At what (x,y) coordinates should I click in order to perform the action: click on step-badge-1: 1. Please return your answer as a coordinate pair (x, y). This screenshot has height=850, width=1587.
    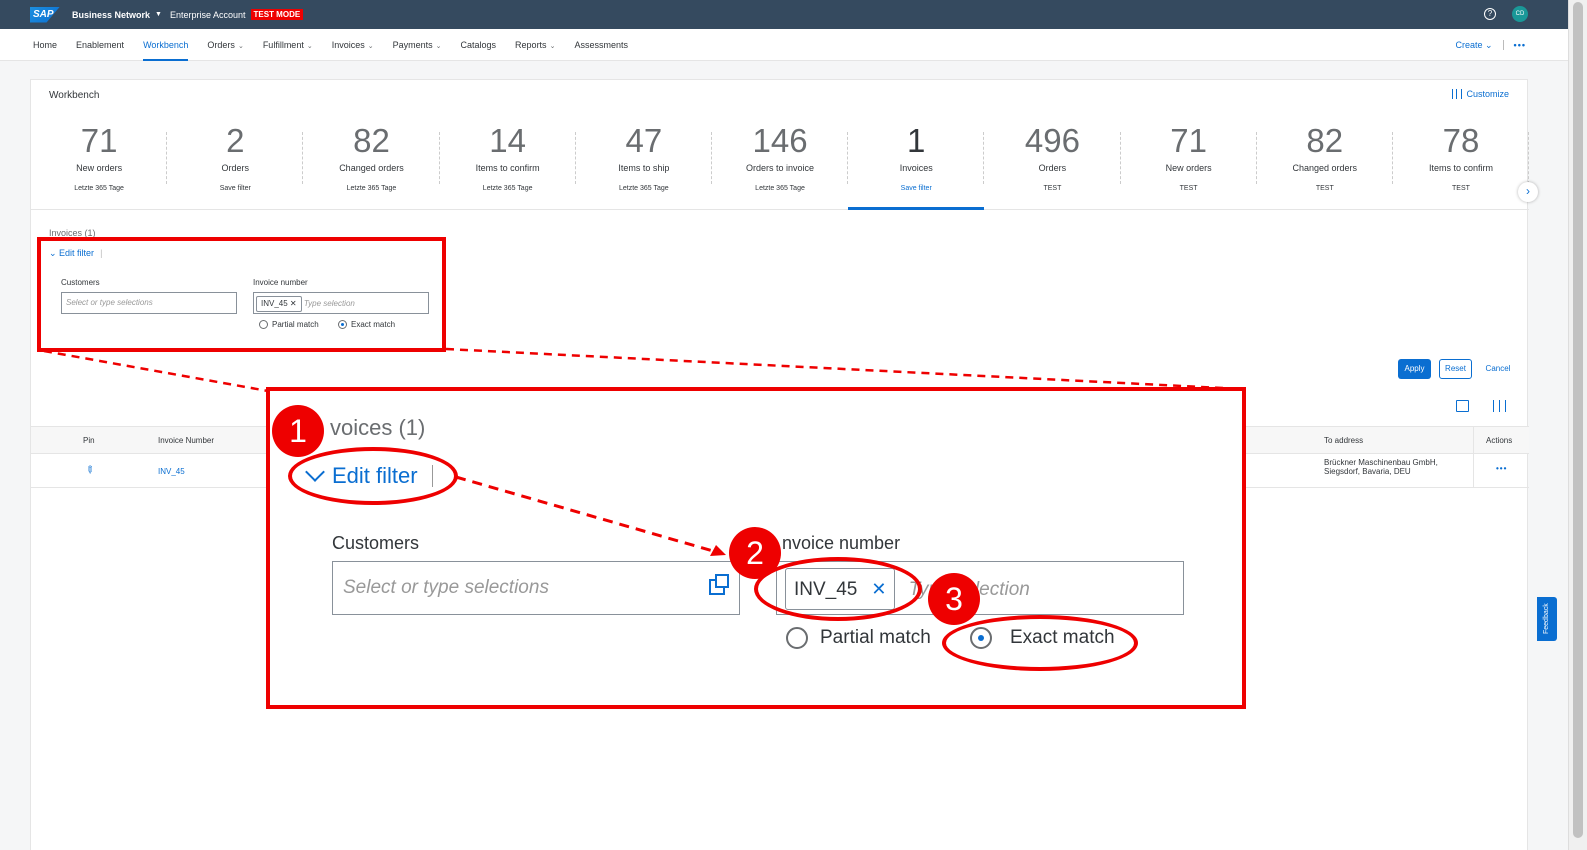
    Looking at the image, I should click on (298, 431).